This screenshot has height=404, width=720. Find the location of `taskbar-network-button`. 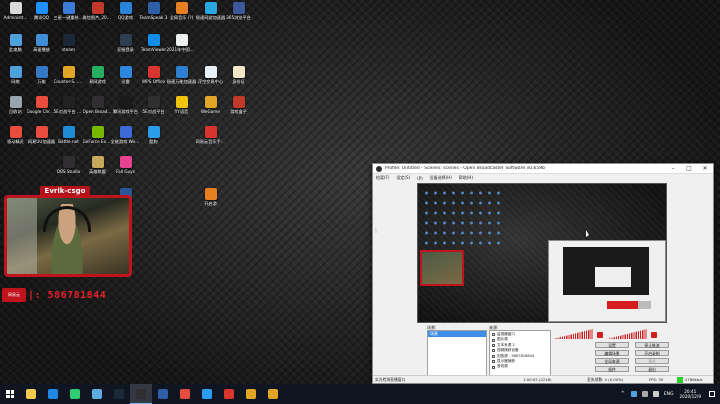

taskbar-network-button is located at coordinates (97, 394).